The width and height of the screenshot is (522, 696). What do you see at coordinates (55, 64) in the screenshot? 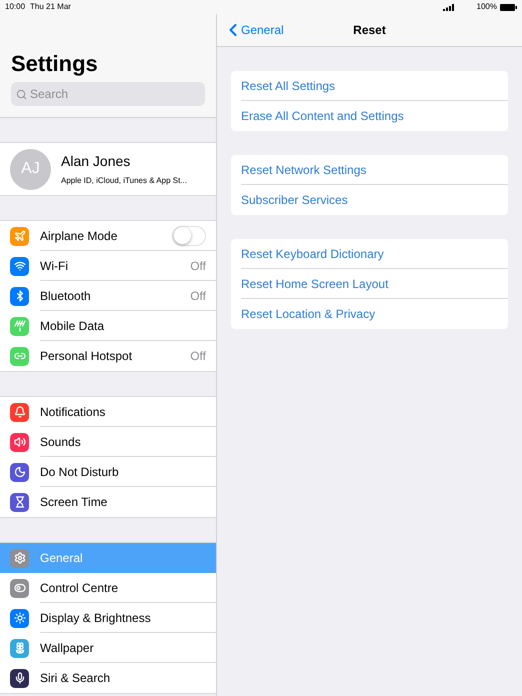
I see `settings-title: Settings` at bounding box center [55, 64].